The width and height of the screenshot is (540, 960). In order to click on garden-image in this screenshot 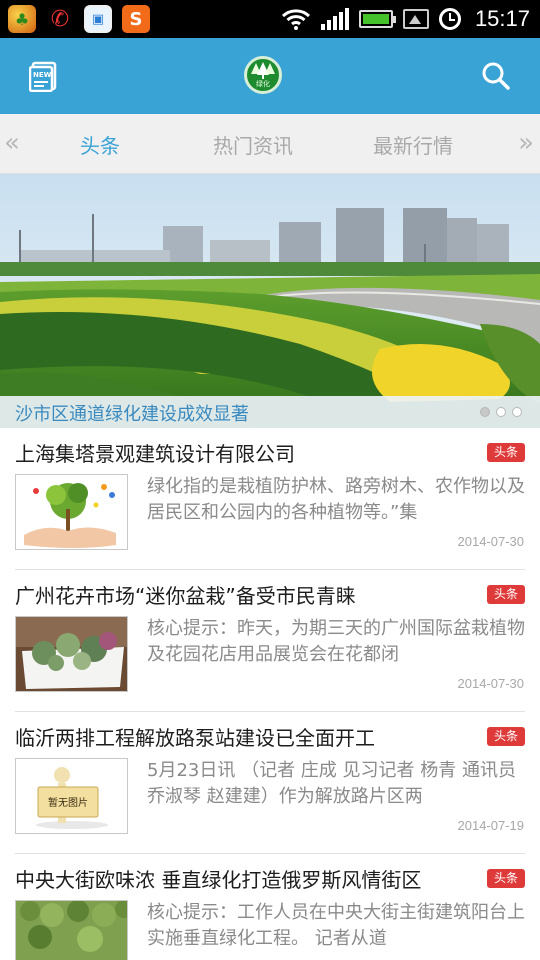, I will do `click(71, 930)`.